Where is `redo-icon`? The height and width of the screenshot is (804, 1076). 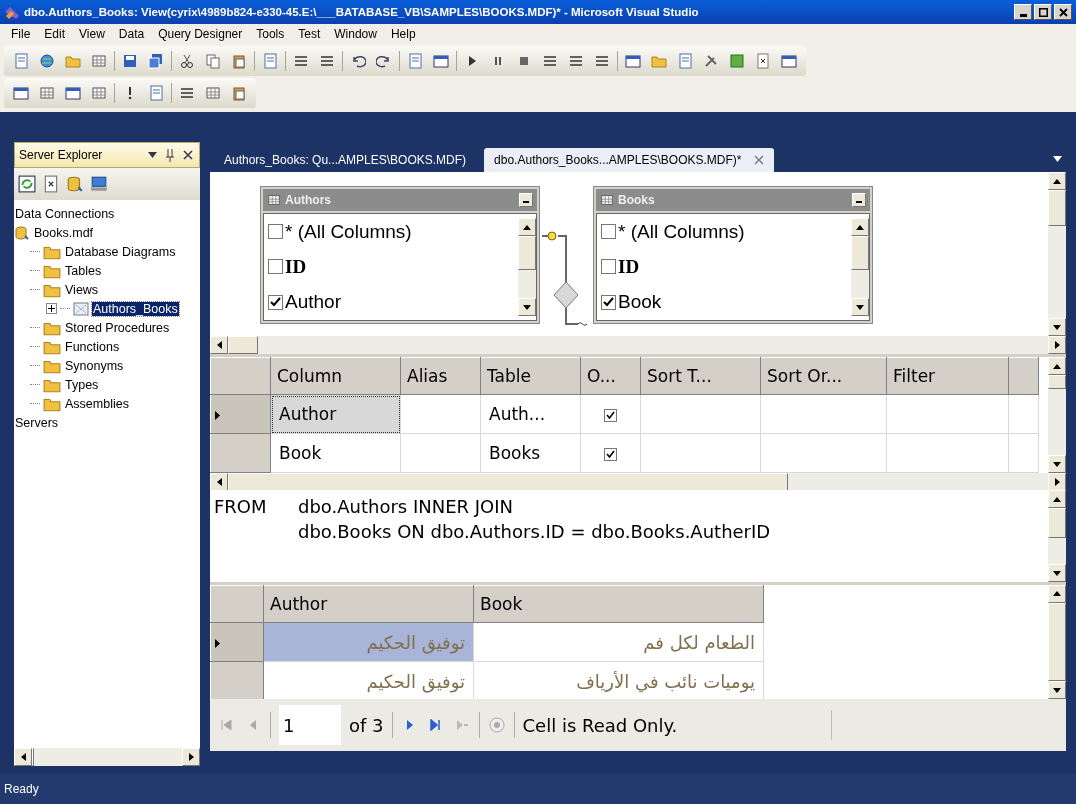
redo-icon is located at coordinates (384, 61).